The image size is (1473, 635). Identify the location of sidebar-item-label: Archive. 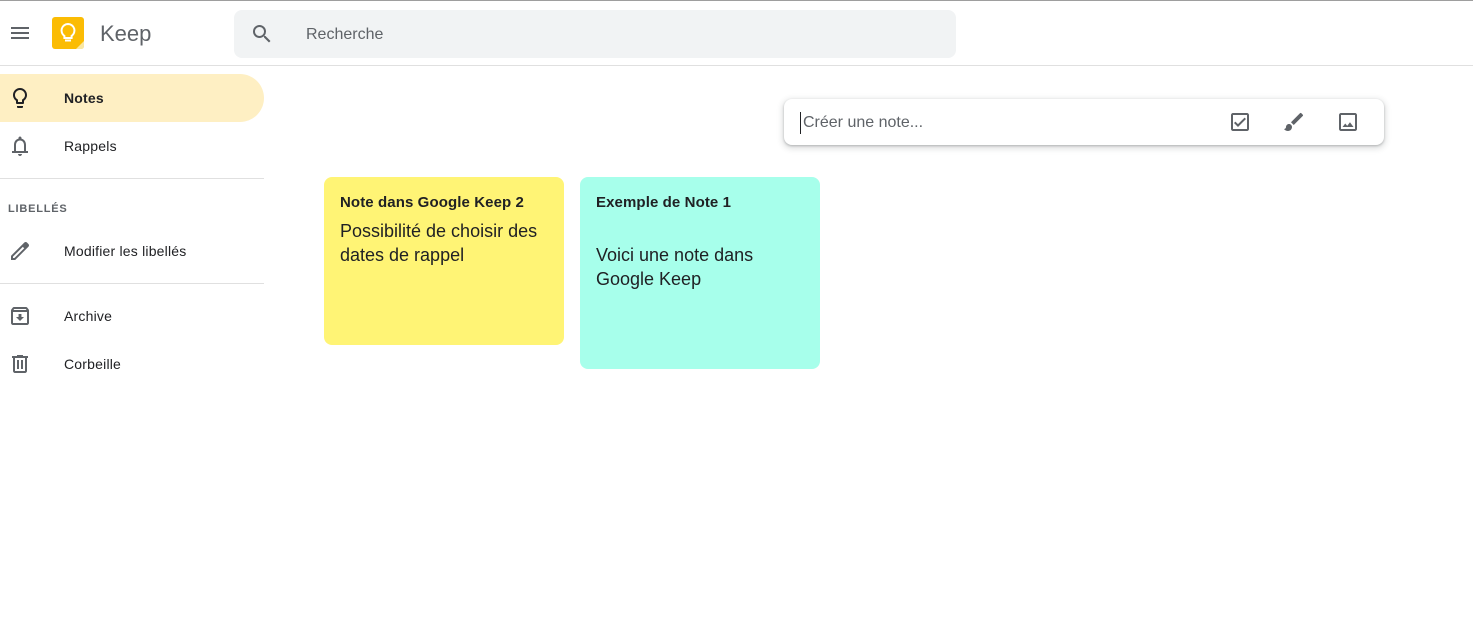
(88, 316).